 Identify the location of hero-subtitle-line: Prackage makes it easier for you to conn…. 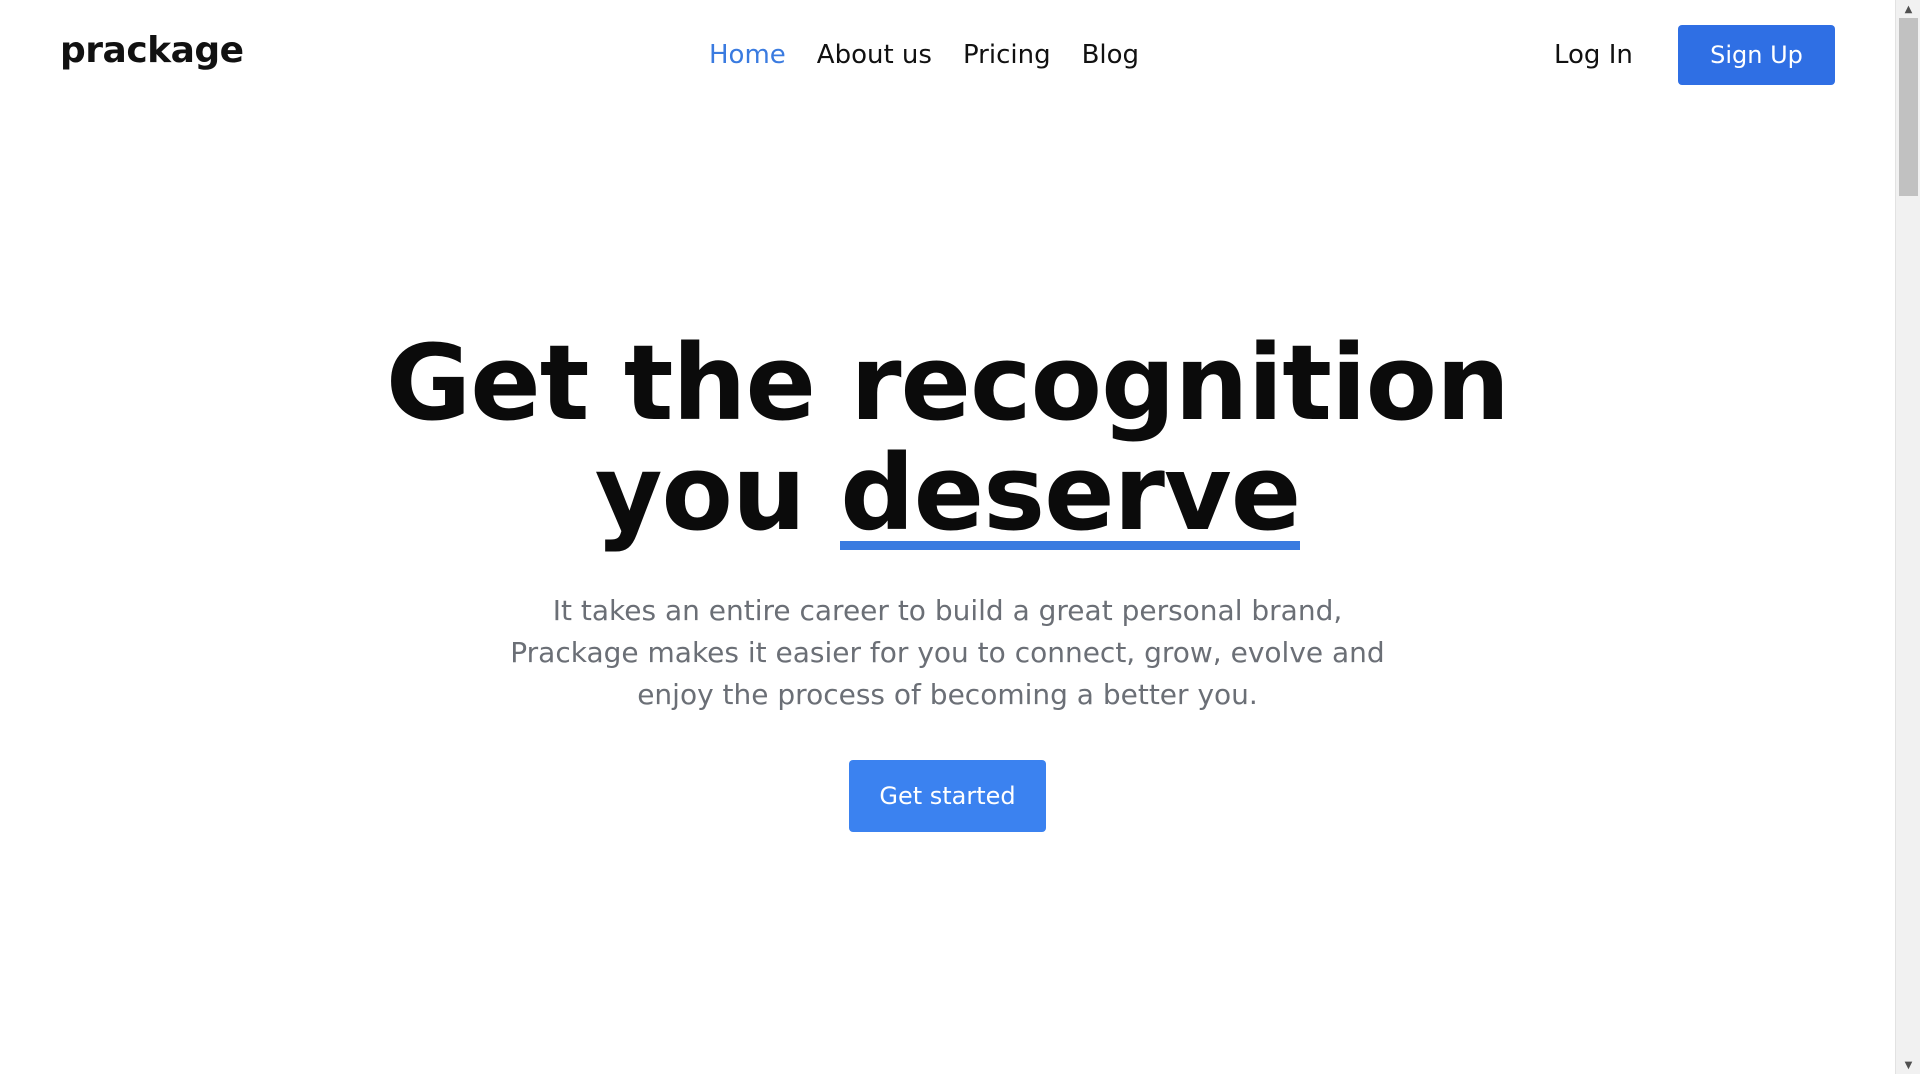
(947, 652).